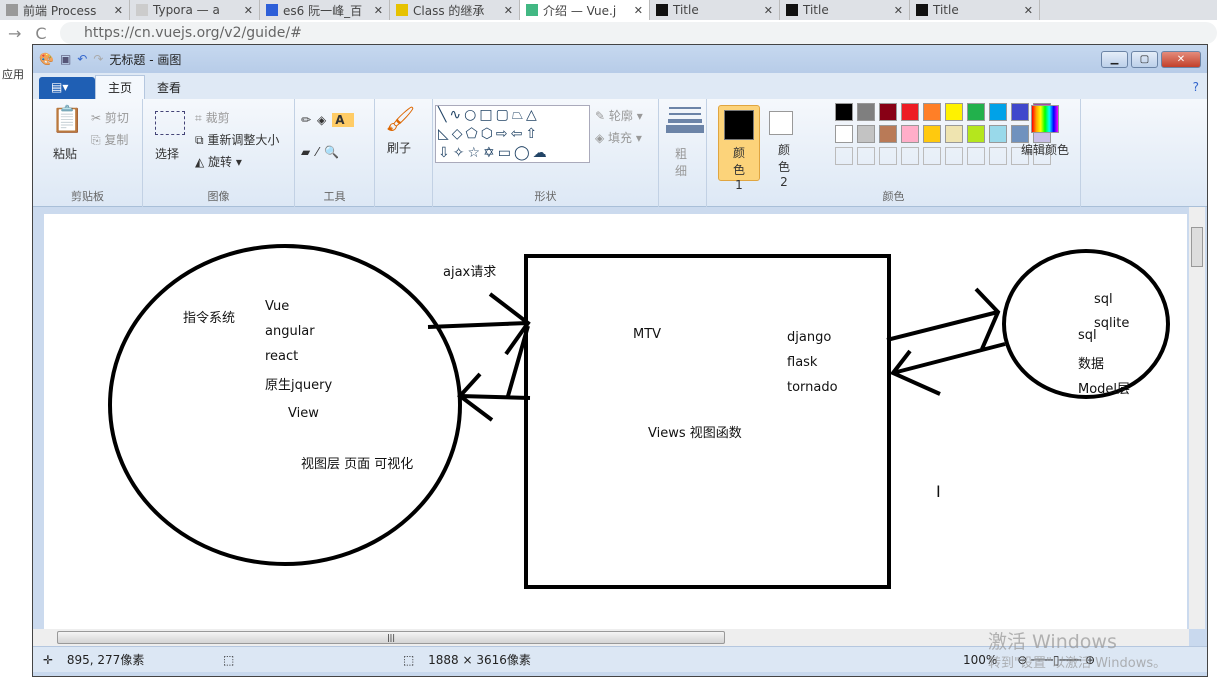 This screenshot has width=1217, height=679. What do you see at coordinates (1091, 364) in the screenshot?
I see `label-data: 数据` at bounding box center [1091, 364].